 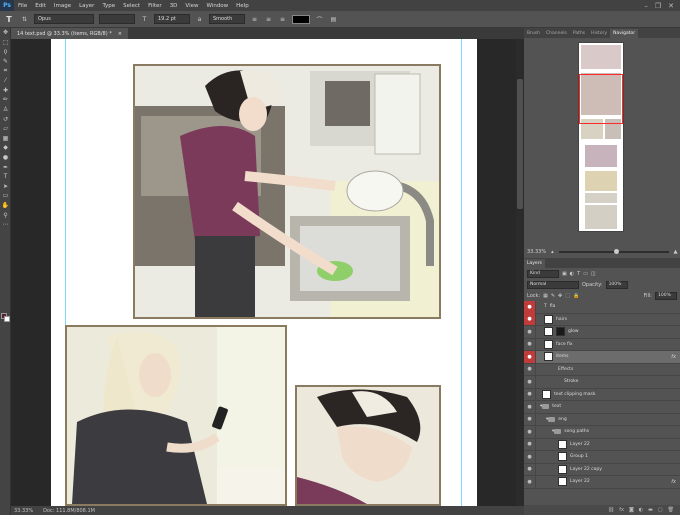 What do you see at coordinates (560, 296) in the screenshot?
I see `lock-position-icon: ✥` at bounding box center [560, 296].